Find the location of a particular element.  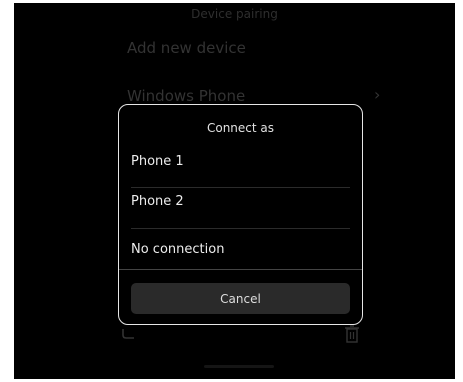

chevron-right-icon: › is located at coordinates (377, 94).